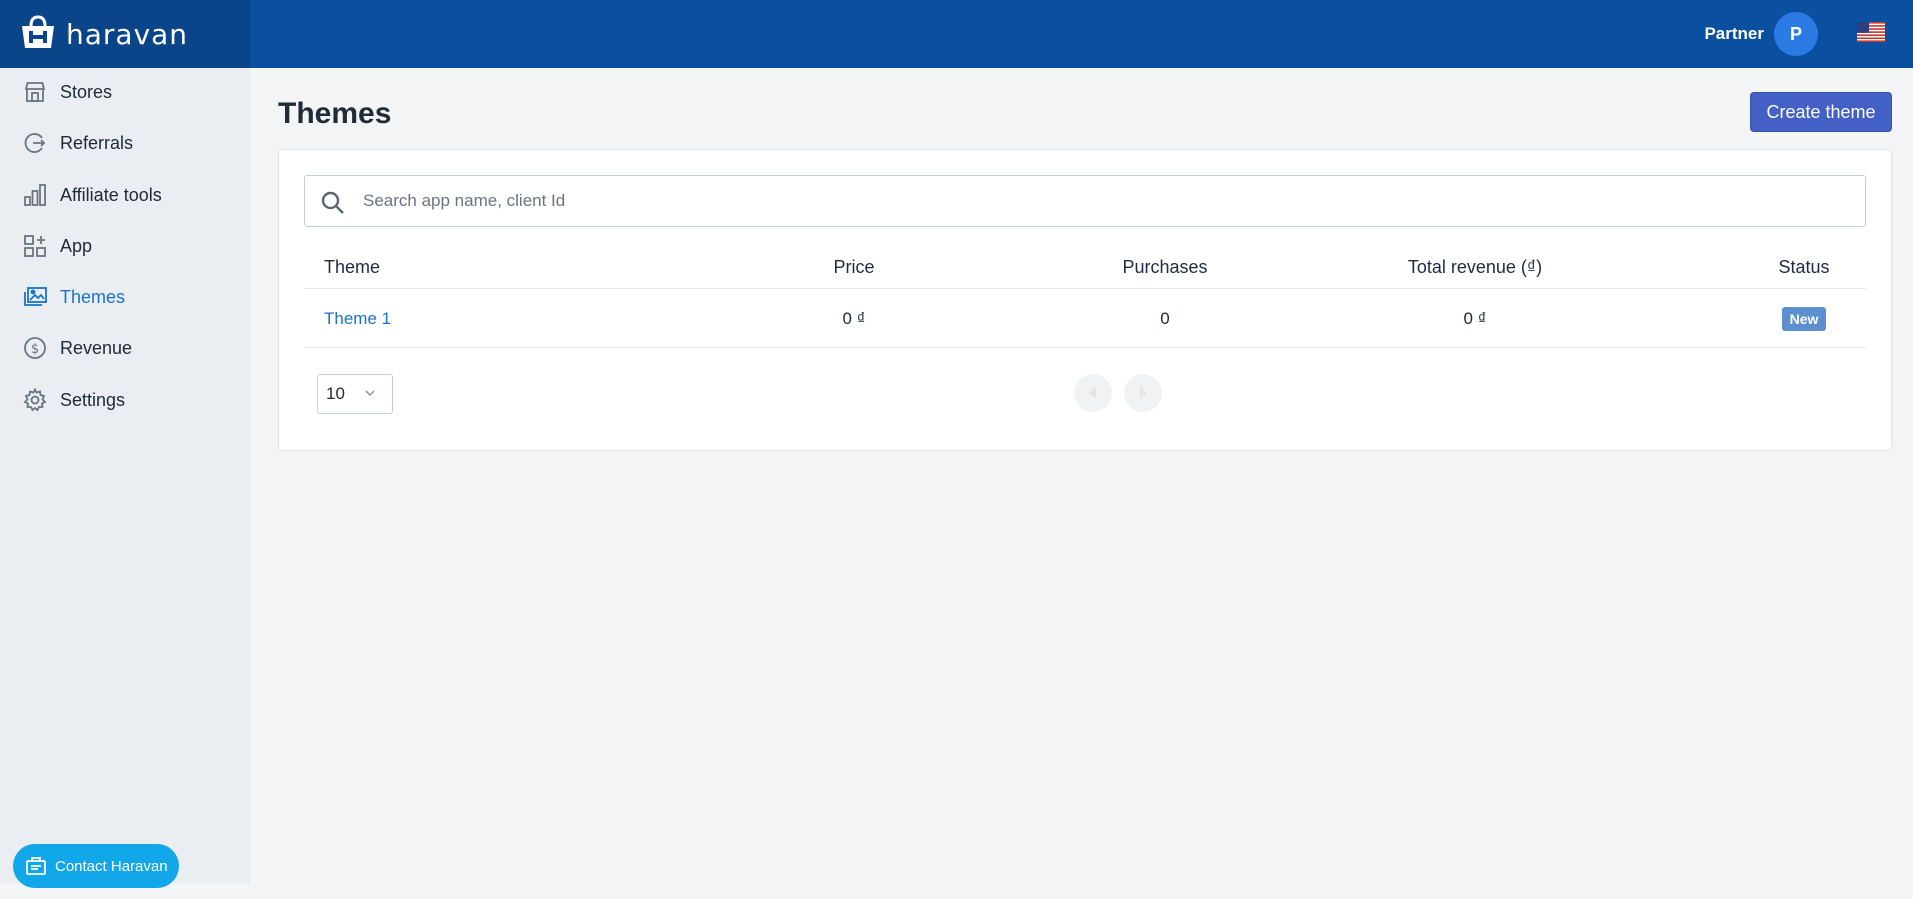  What do you see at coordinates (332, 202) in the screenshot?
I see `search-icon` at bounding box center [332, 202].